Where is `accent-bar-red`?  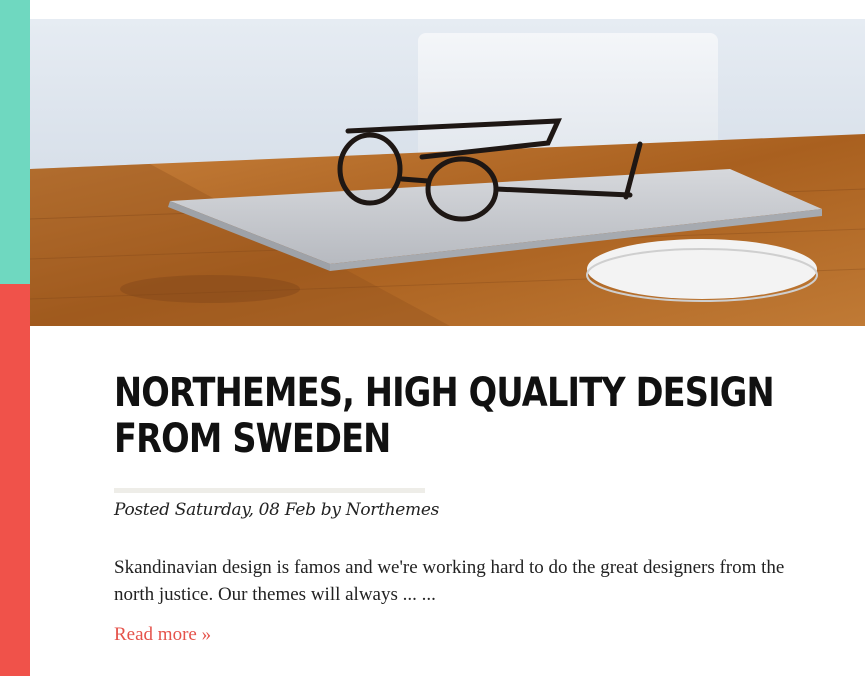
accent-bar-red is located at coordinates (15, 480).